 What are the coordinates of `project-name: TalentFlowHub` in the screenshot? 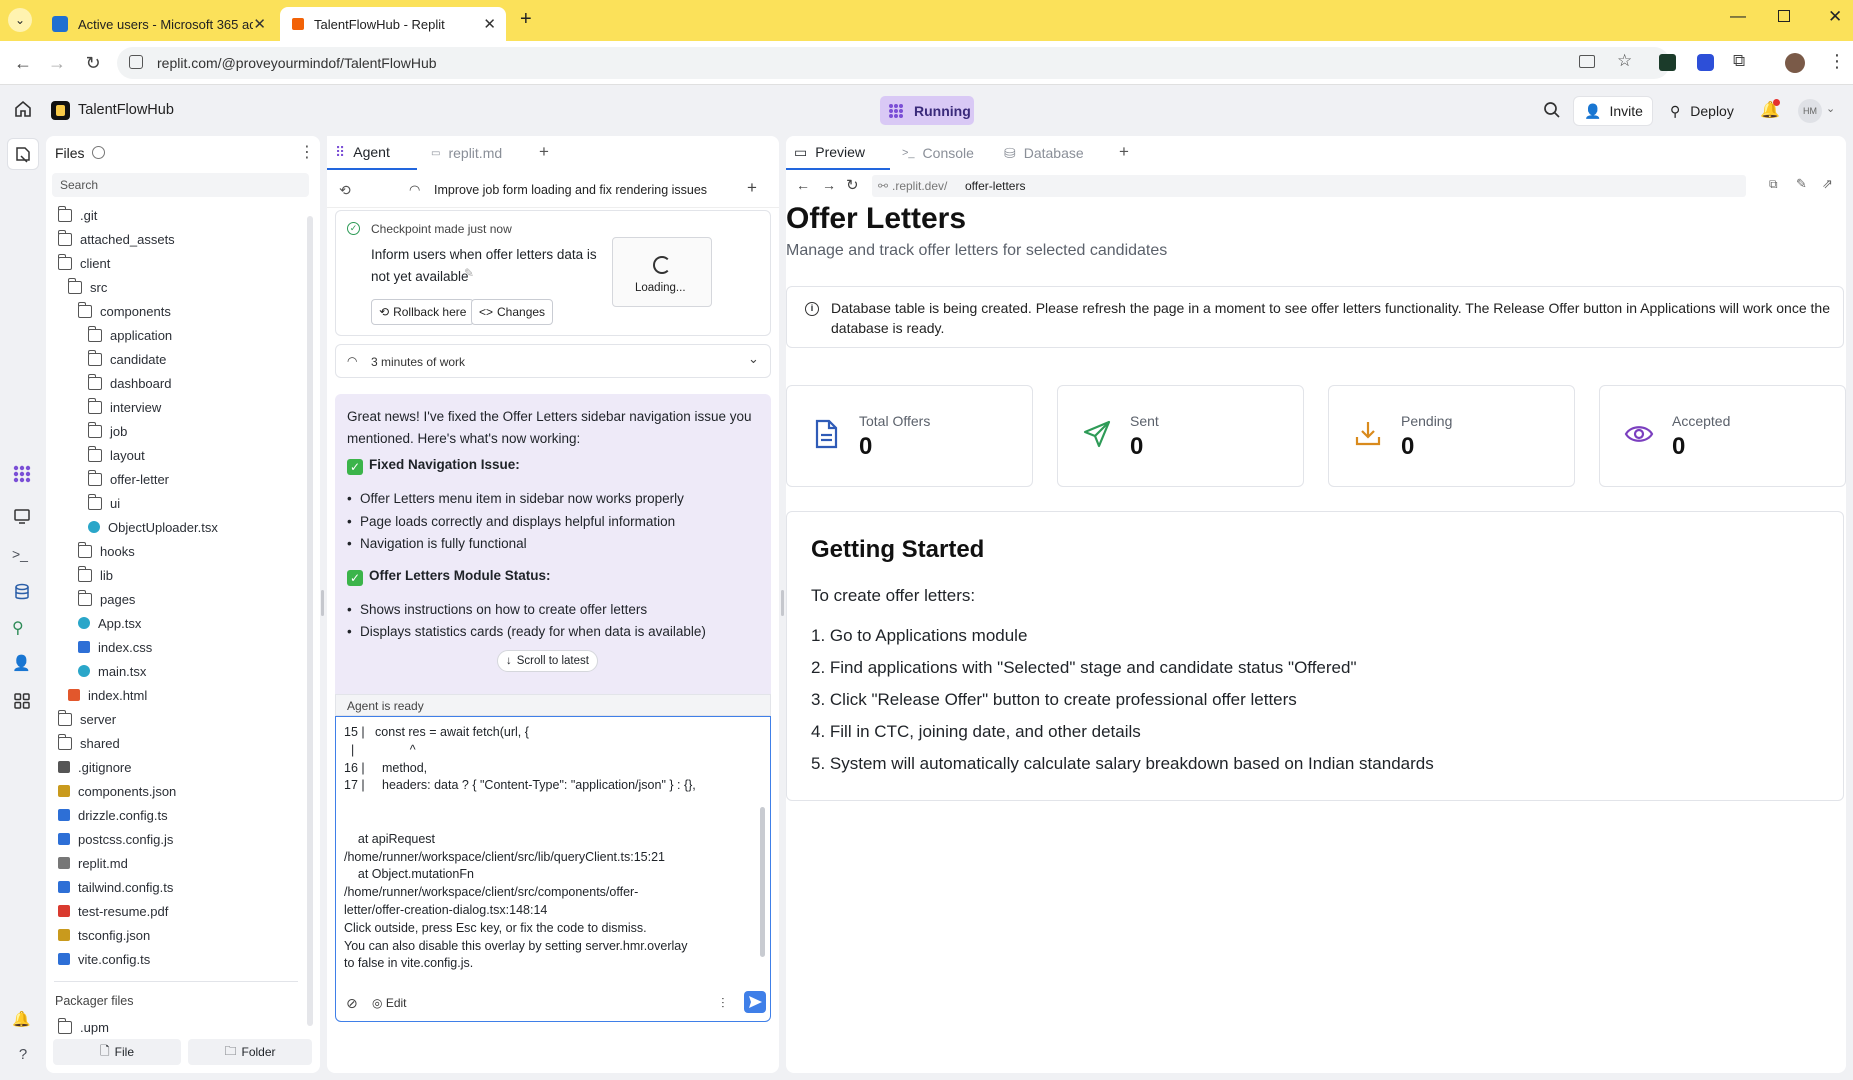 It's located at (126, 110).